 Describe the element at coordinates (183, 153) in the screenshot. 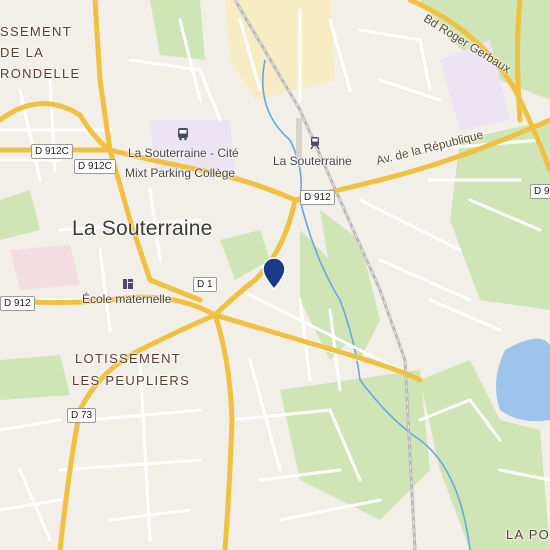

I see `bus-stop-label: La Souterraine - Cité` at that location.